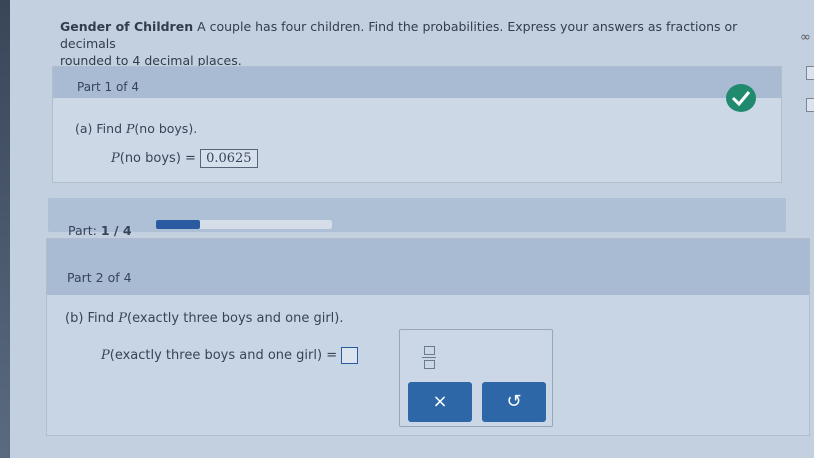 The height and width of the screenshot is (458, 814). What do you see at coordinates (229, 158) in the screenshot?
I see `part1-answer-value: 0.0625` at bounding box center [229, 158].